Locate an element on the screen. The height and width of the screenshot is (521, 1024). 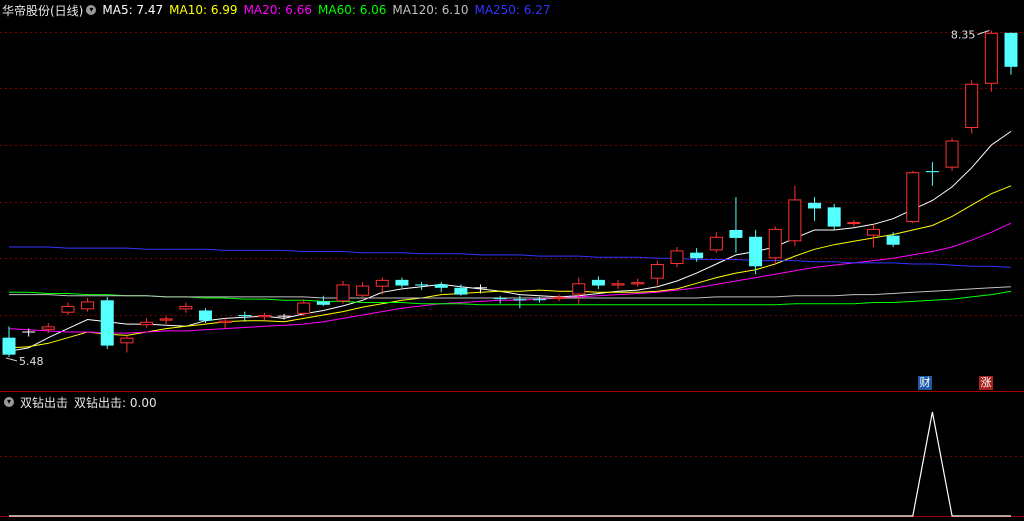
ma120-label: MA120: 6.10 is located at coordinates (430, 10).